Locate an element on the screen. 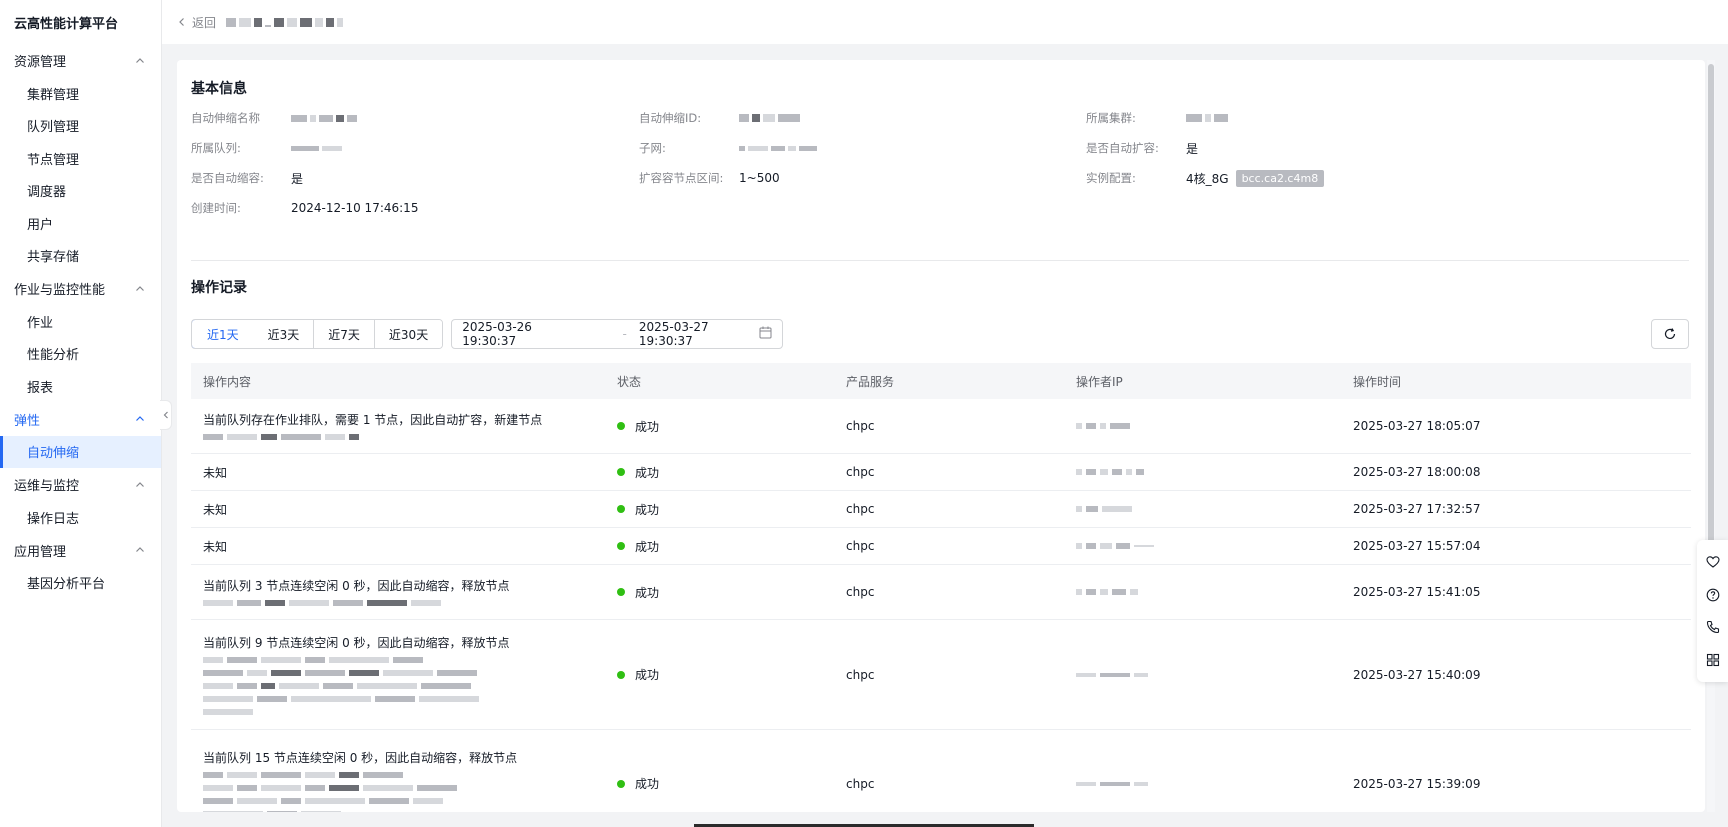  group-header-jobs: 作业与监控性能 is located at coordinates (80, 288).